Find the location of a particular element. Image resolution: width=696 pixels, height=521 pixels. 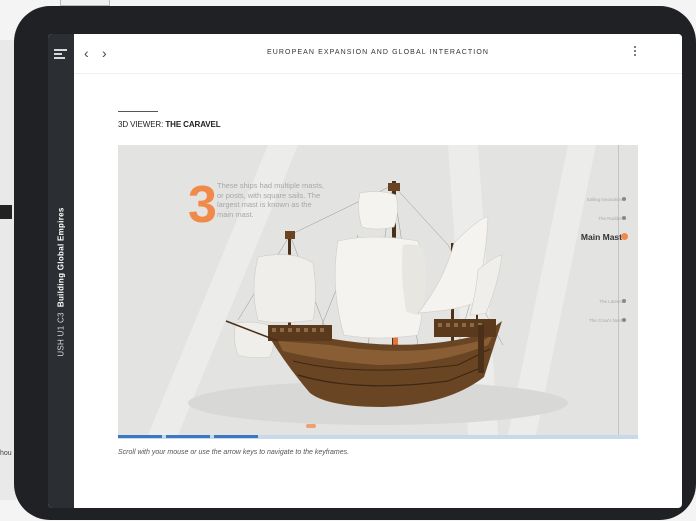

keyframe-label-main-mast: Main Mast is located at coordinates (601, 237).